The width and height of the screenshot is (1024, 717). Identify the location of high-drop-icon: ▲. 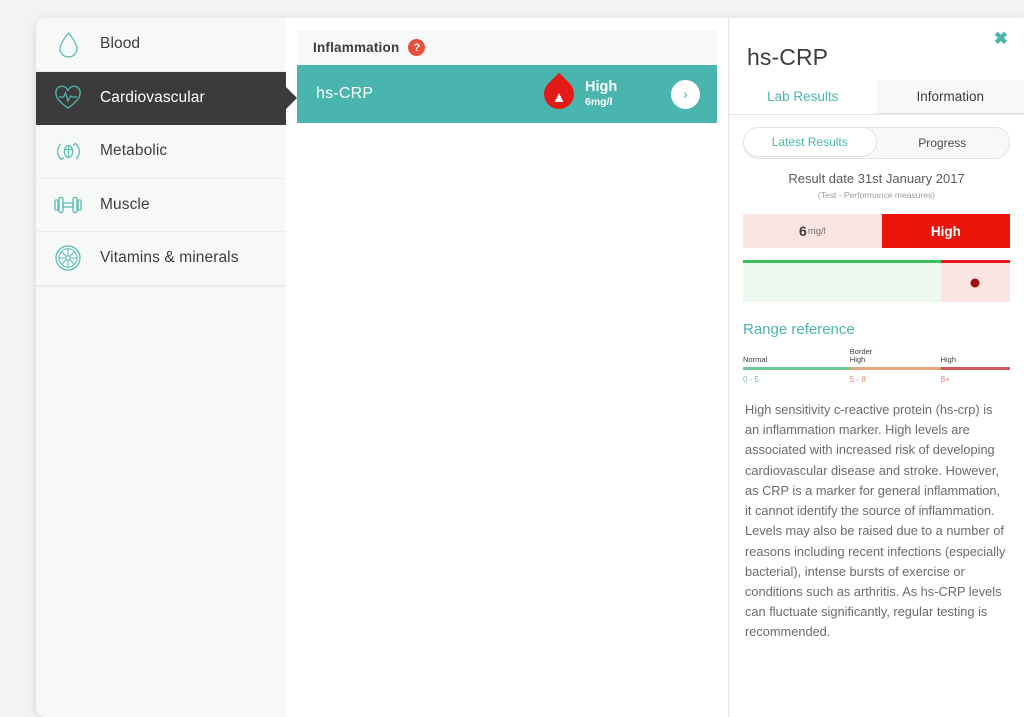
(559, 94).